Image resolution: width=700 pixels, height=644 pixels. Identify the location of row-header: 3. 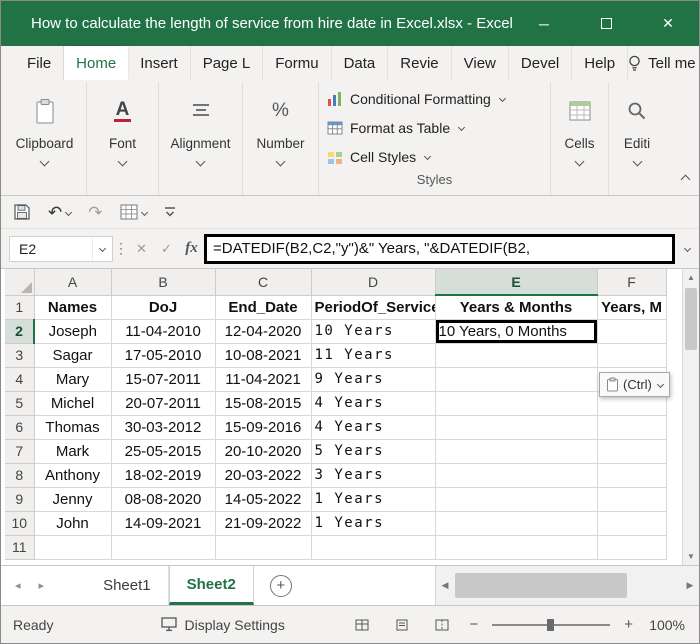
(20, 355).